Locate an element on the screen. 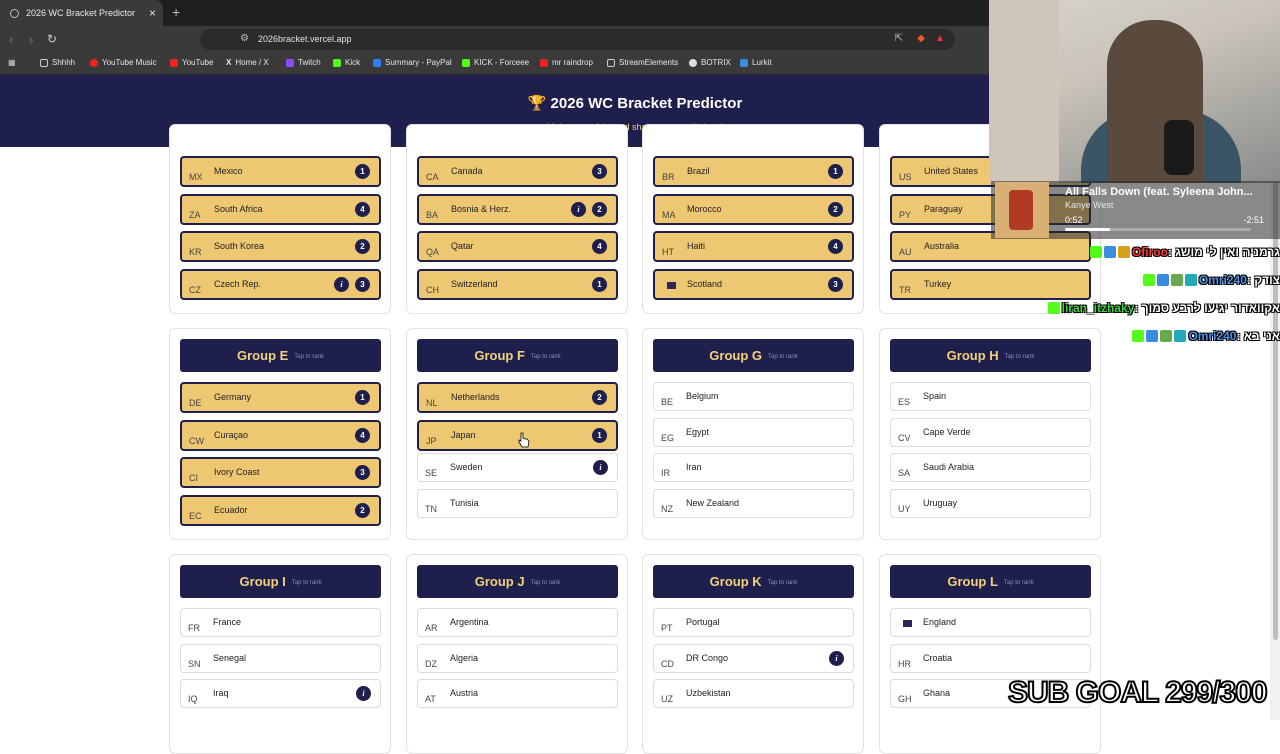  team-code: DE is located at coordinates (195, 403).